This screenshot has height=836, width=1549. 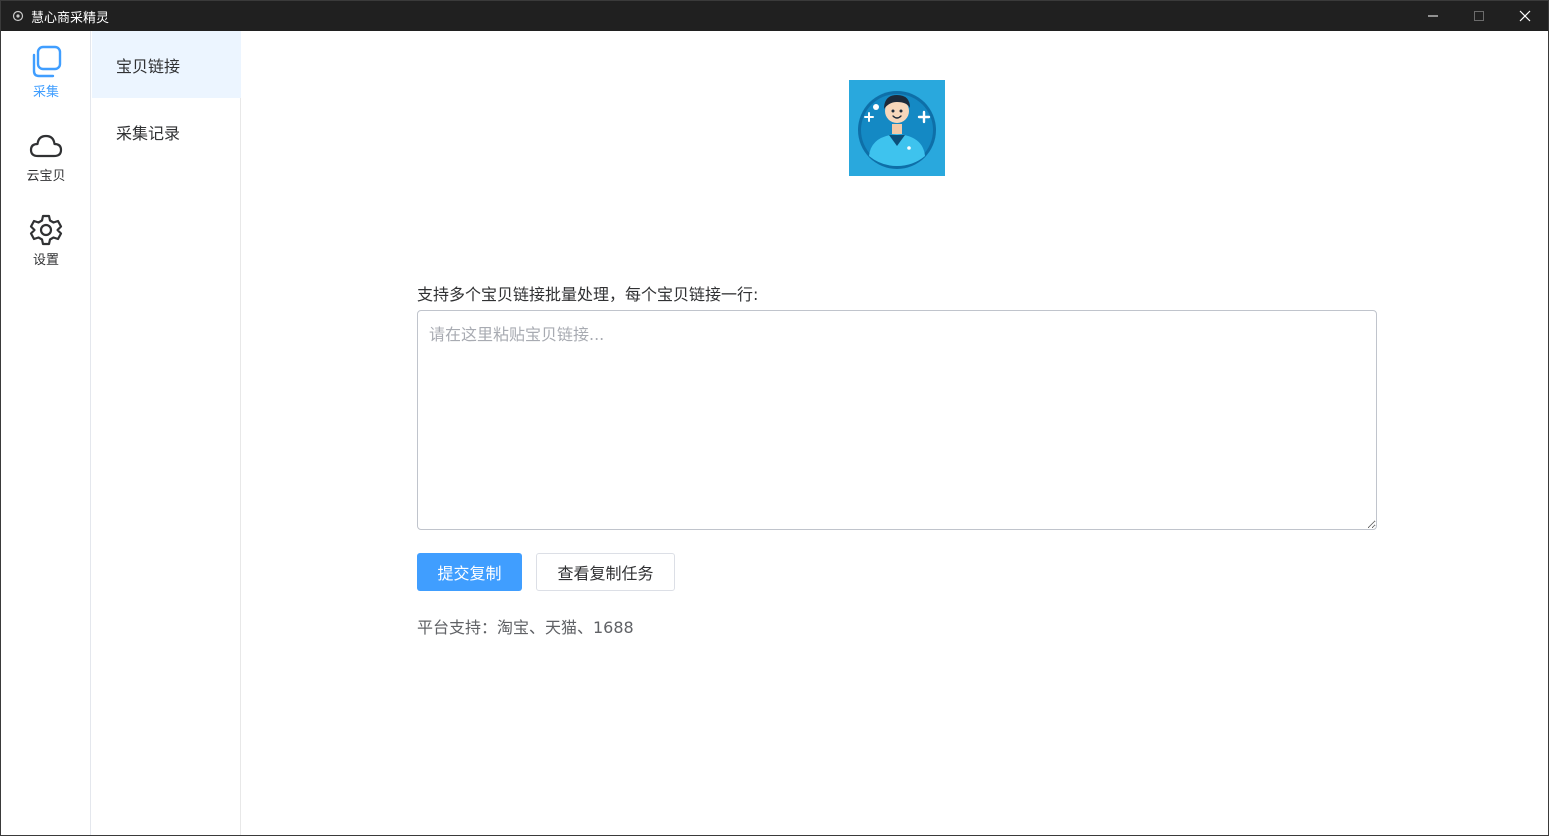 I want to click on sub-menu: 宝贝链接 采集记录, so click(x=166, y=433).